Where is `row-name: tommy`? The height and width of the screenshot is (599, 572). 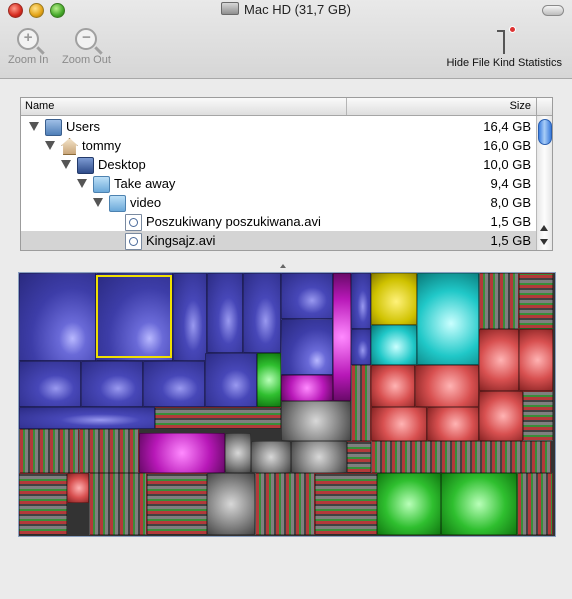 row-name: tommy is located at coordinates (101, 145).